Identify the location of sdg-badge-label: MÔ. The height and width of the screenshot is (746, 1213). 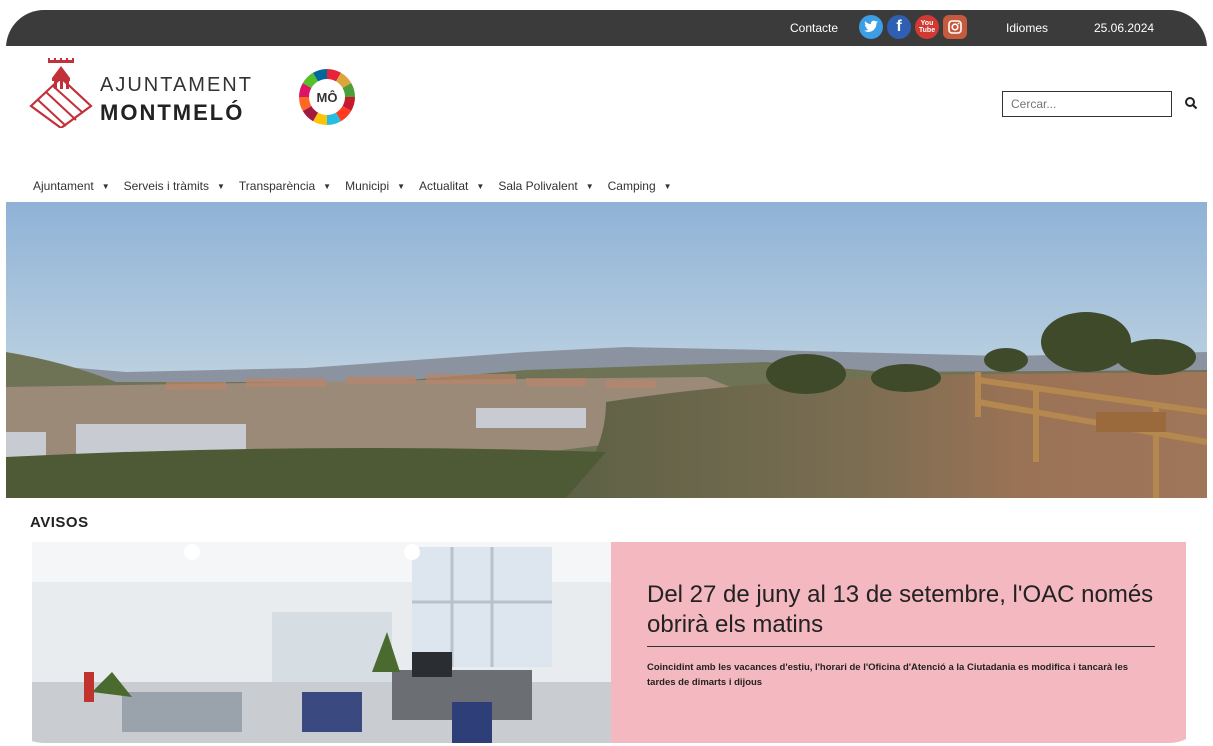
(327, 97).